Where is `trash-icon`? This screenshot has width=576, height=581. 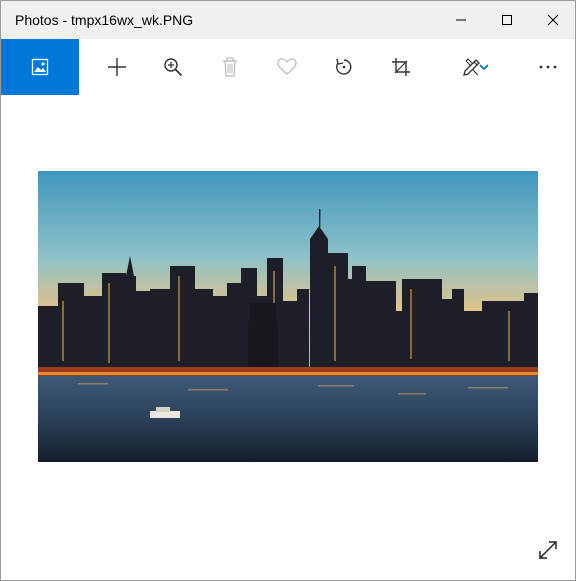
trash-icon is located at coordinates (230, 67).